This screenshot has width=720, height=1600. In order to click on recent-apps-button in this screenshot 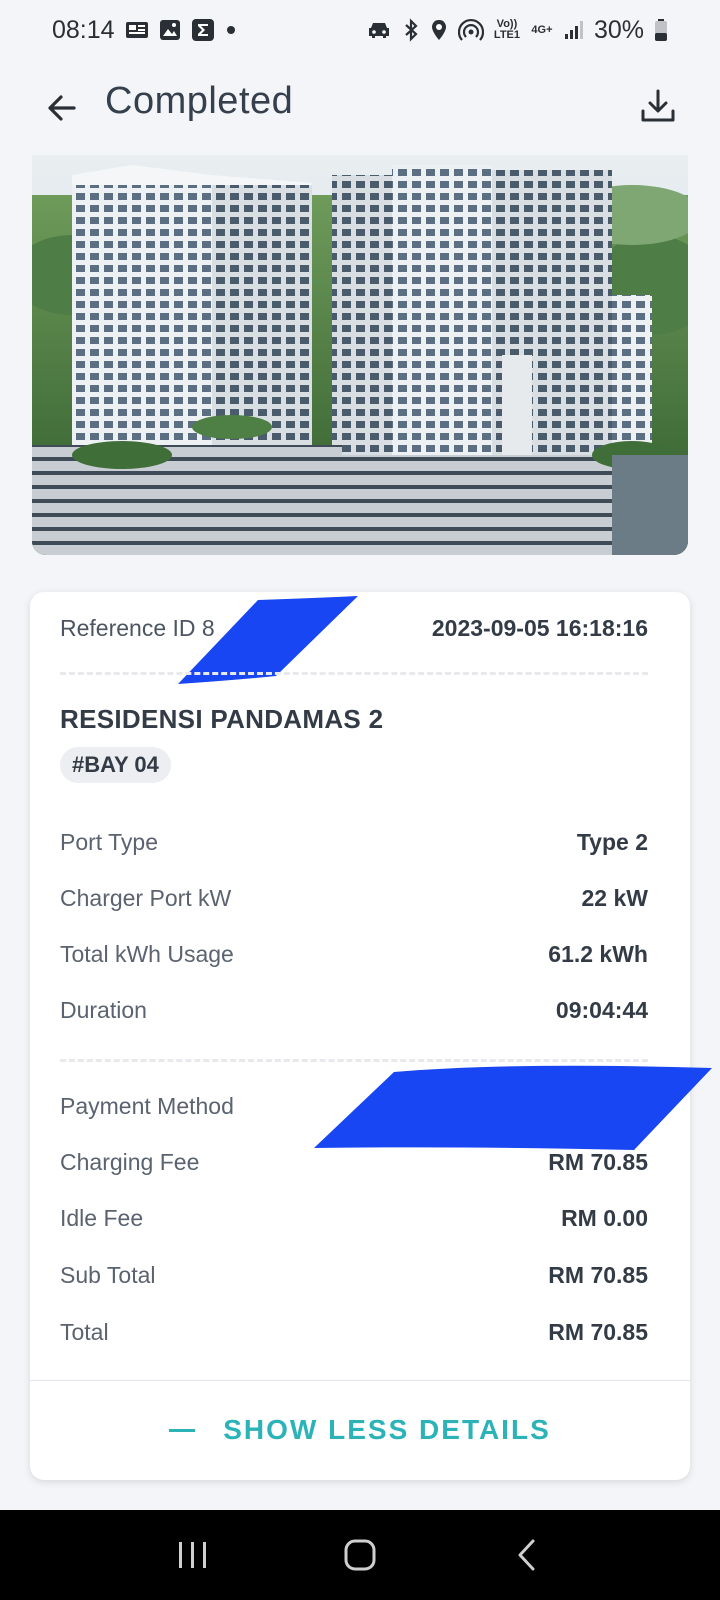, I will do `click(193, 1555)`.